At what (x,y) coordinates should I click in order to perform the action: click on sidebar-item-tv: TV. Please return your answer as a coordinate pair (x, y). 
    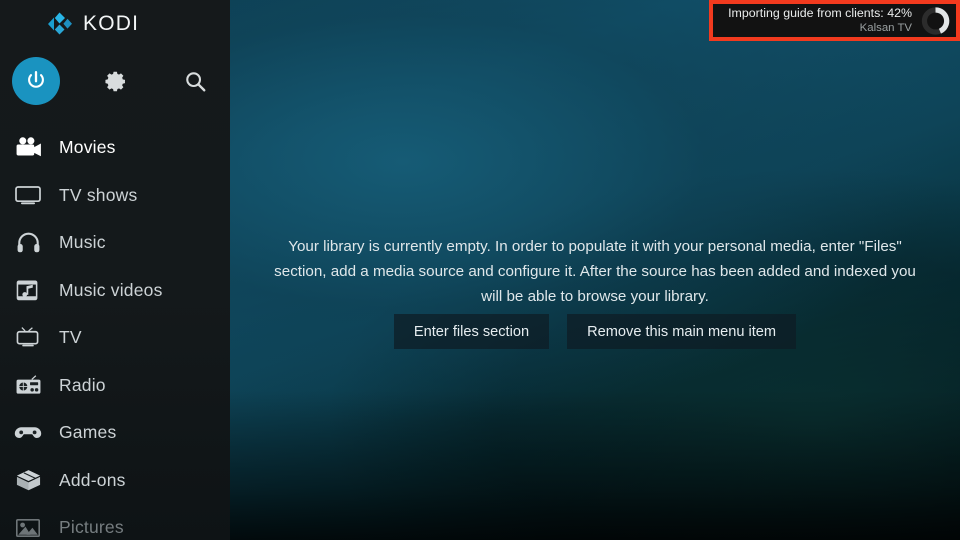
    Looking at the image, I should click on (115, 338).